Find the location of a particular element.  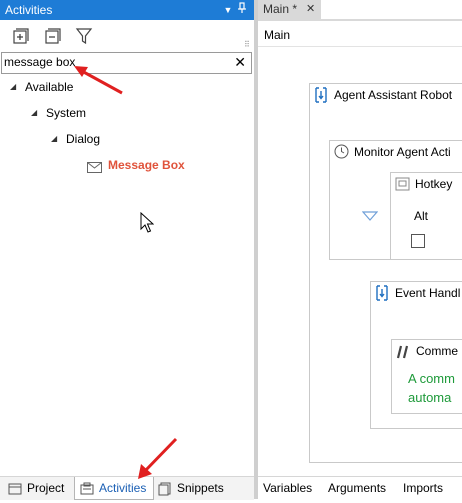

panel-options-icon: ▼ is located at coordinates (228, 10).